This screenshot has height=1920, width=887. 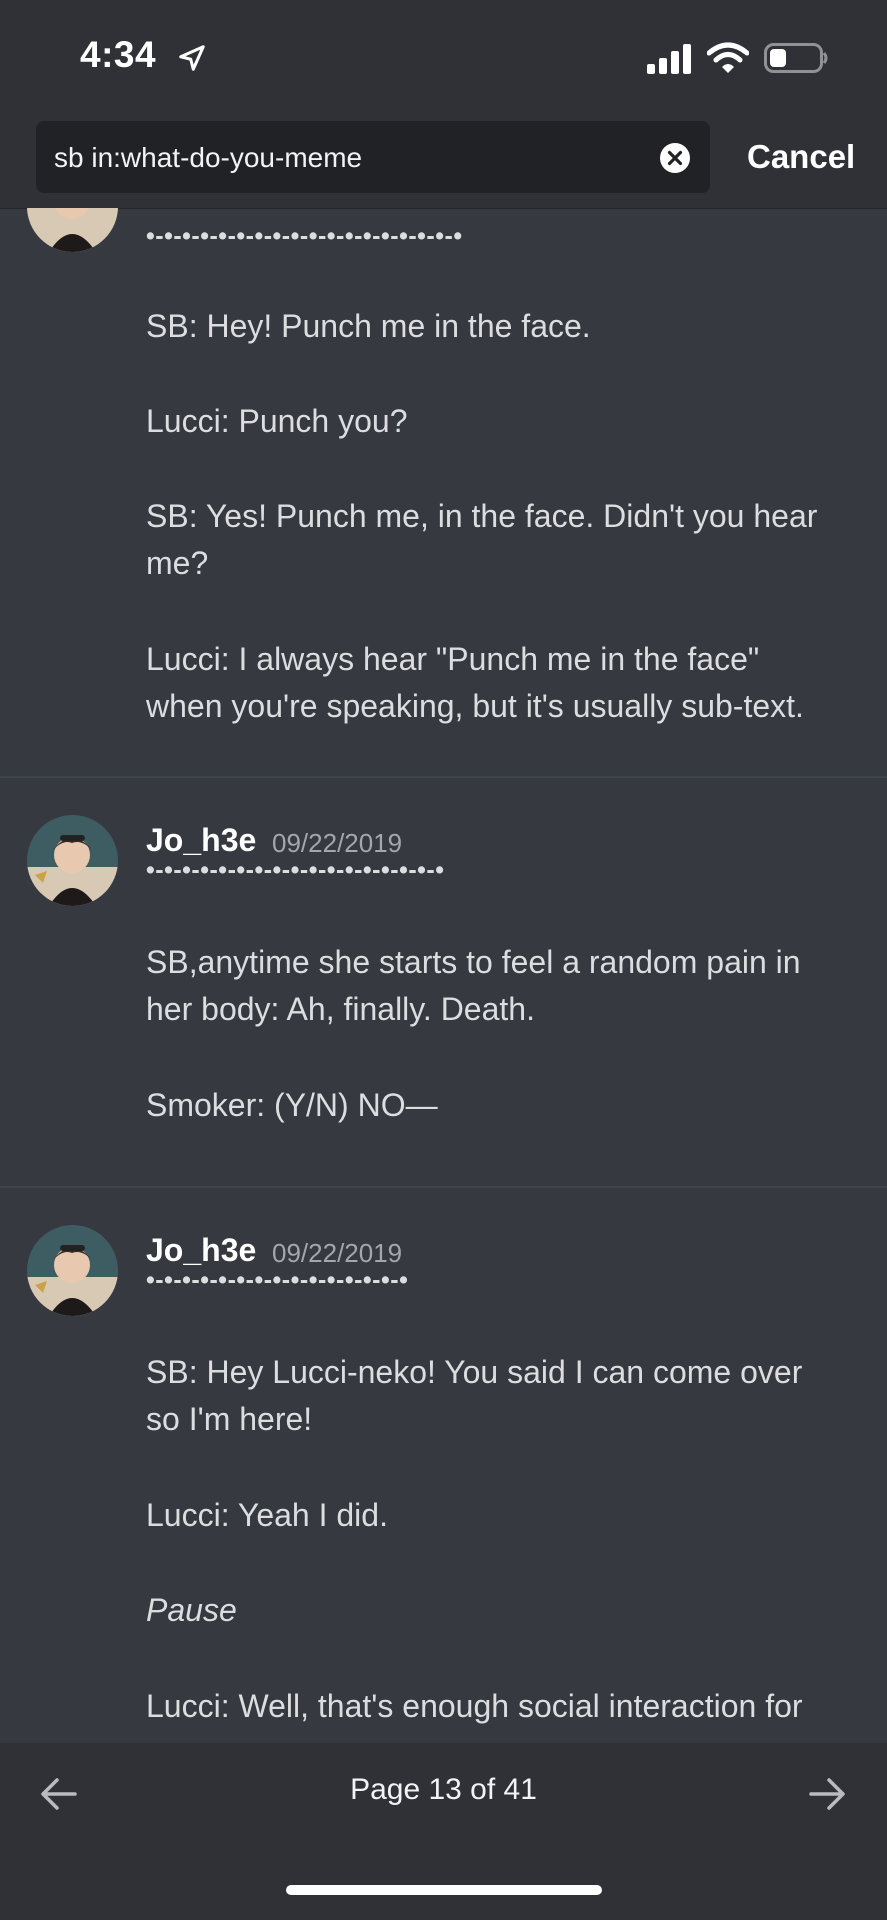 I want to click on clear-search-icon, so click(x=675, y=158).